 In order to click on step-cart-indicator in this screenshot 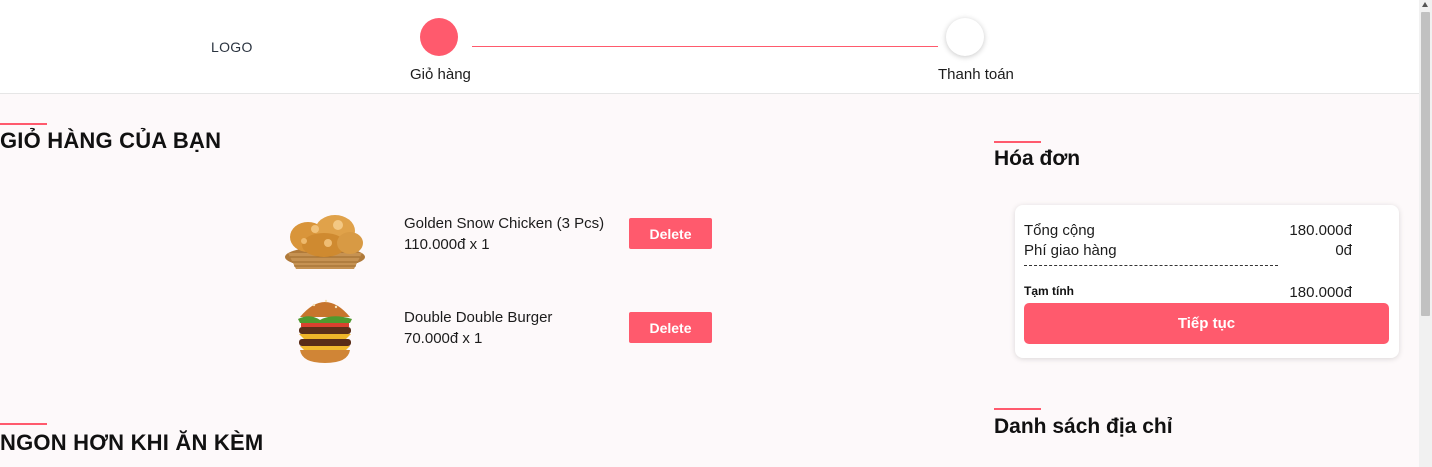, I will do `click(439, 37)`.